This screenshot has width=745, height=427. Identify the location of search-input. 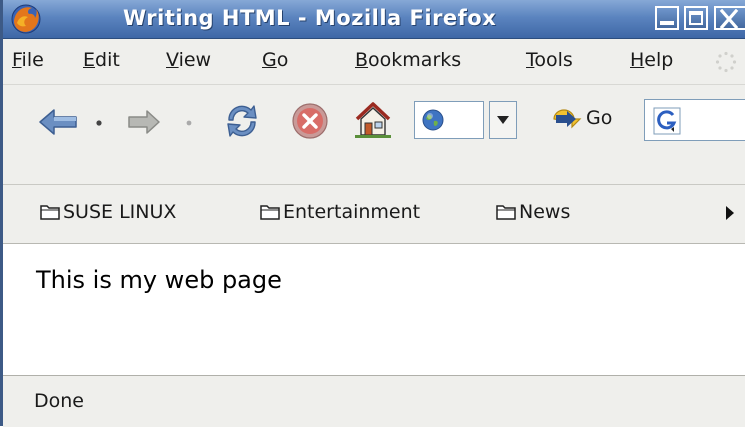
(694, 120).